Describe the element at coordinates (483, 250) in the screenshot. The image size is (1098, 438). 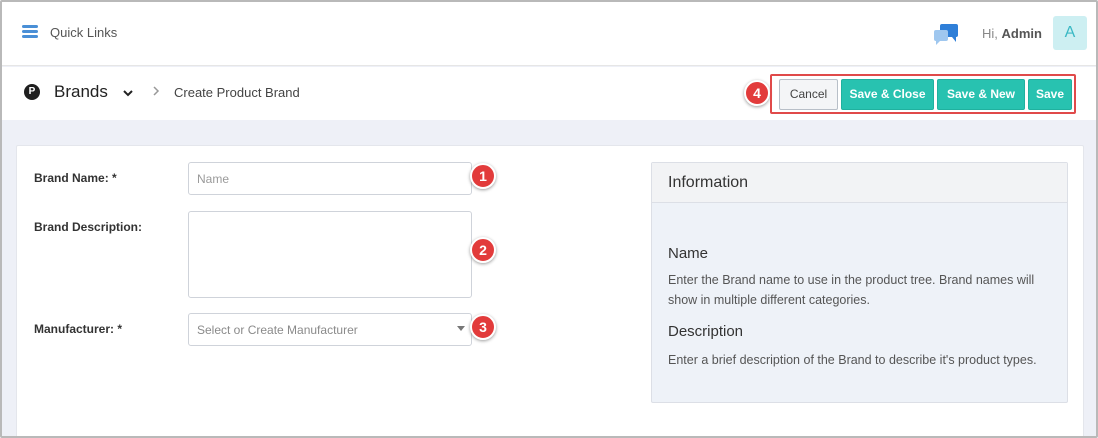
I see `callout-badge-2: 2` at that location.